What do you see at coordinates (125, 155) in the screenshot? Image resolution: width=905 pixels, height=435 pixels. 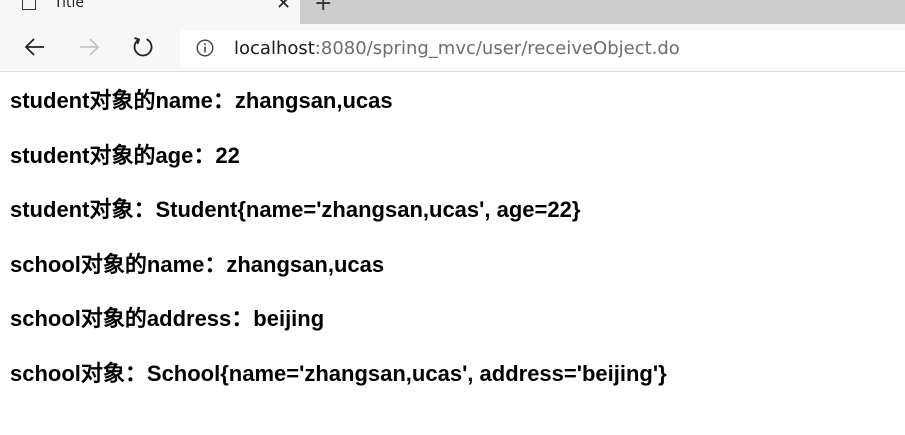 I see `student-age-line: student对象的age：22` at bounding box center [125, 155].